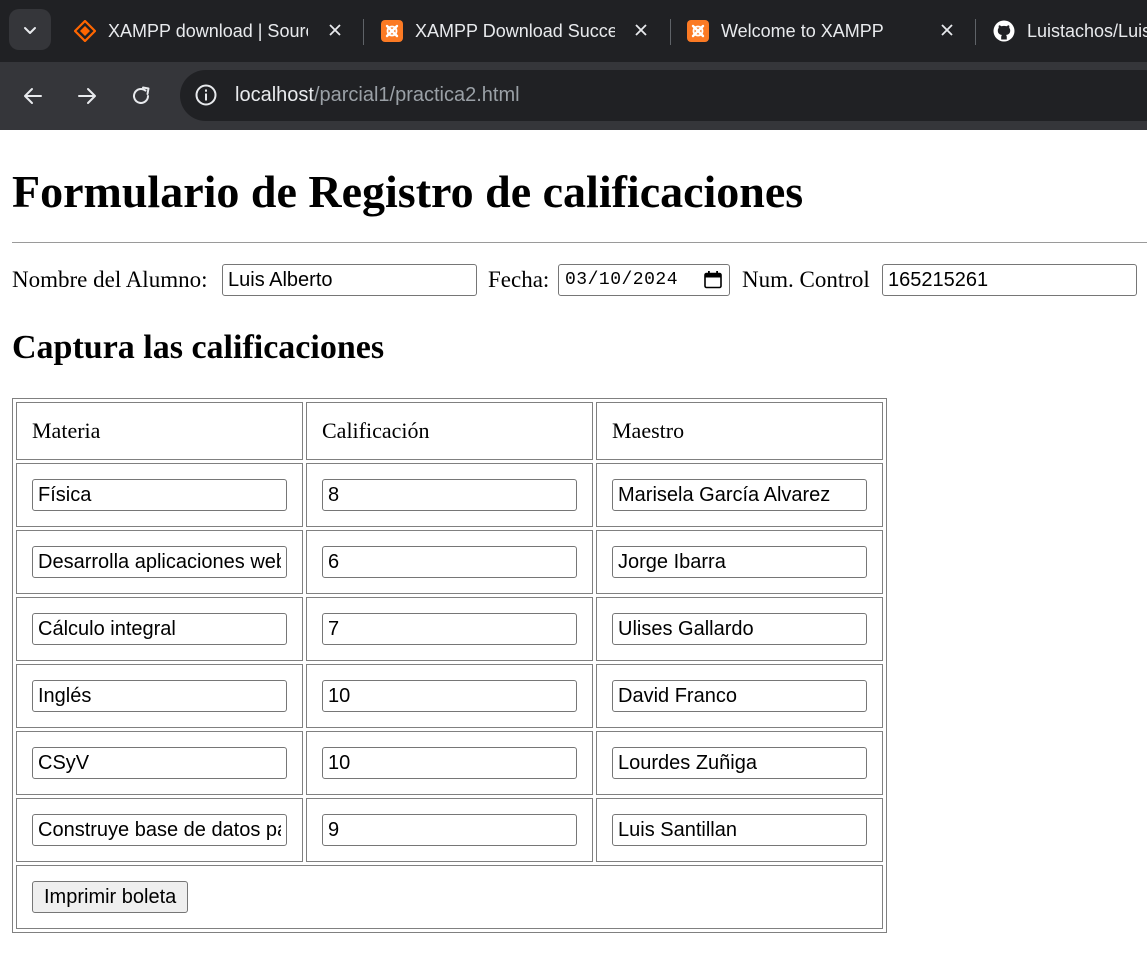 The width and height of the screenshot is (1147, 972). What do you see at coordinates (622, 280) in the screenshot?
I see `date-value: 03/10/2024` at bounding box center [622, 280].